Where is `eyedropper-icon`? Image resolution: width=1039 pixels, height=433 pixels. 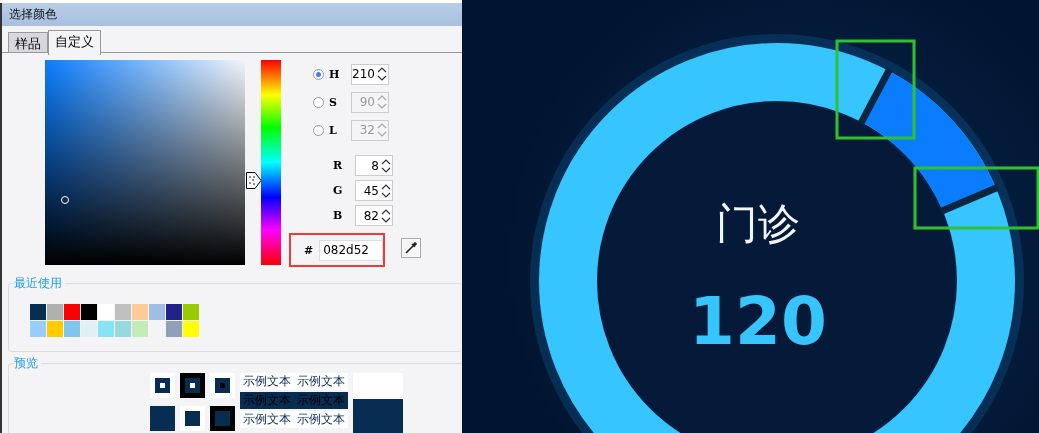
eyedropper-icon is located at coordinates (411, 248).